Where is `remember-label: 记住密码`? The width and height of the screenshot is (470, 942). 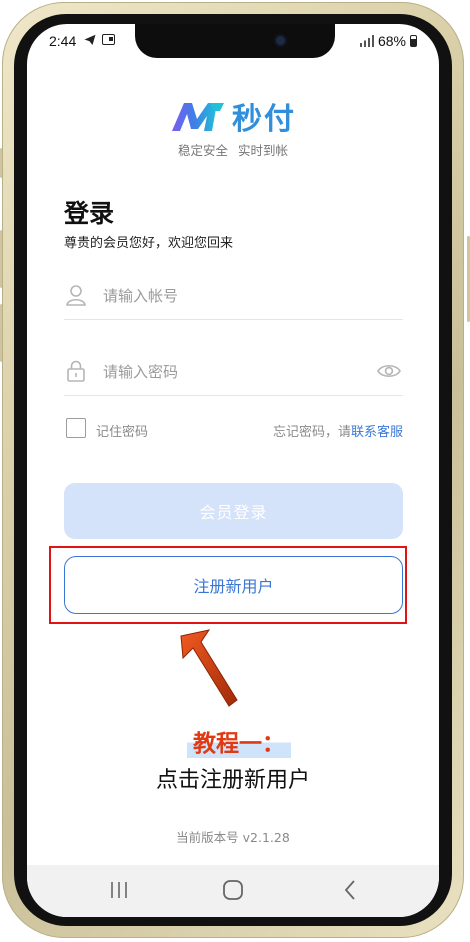
remember-label: 记住密码 is located at coordinates (122, 432).